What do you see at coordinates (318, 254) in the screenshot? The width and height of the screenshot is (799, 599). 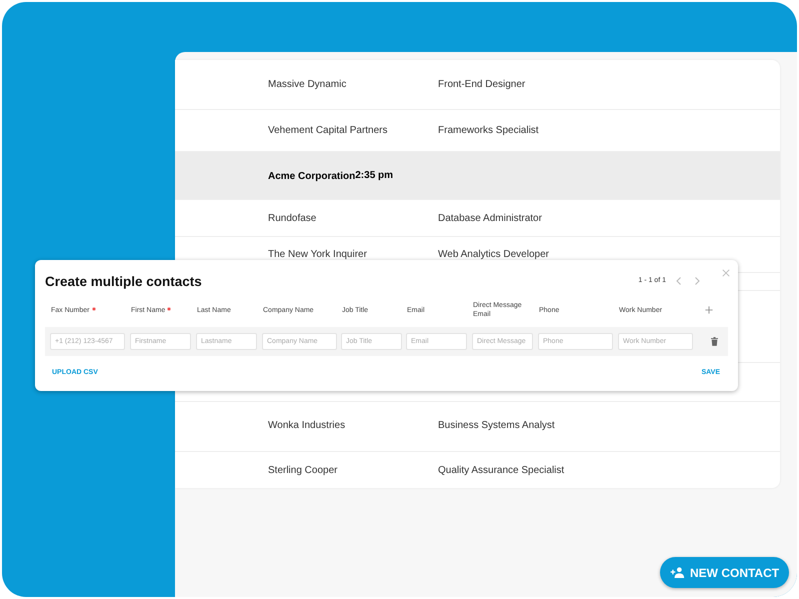 I see `company-name: The New York Inquirer` at bounding box center [318, 254].